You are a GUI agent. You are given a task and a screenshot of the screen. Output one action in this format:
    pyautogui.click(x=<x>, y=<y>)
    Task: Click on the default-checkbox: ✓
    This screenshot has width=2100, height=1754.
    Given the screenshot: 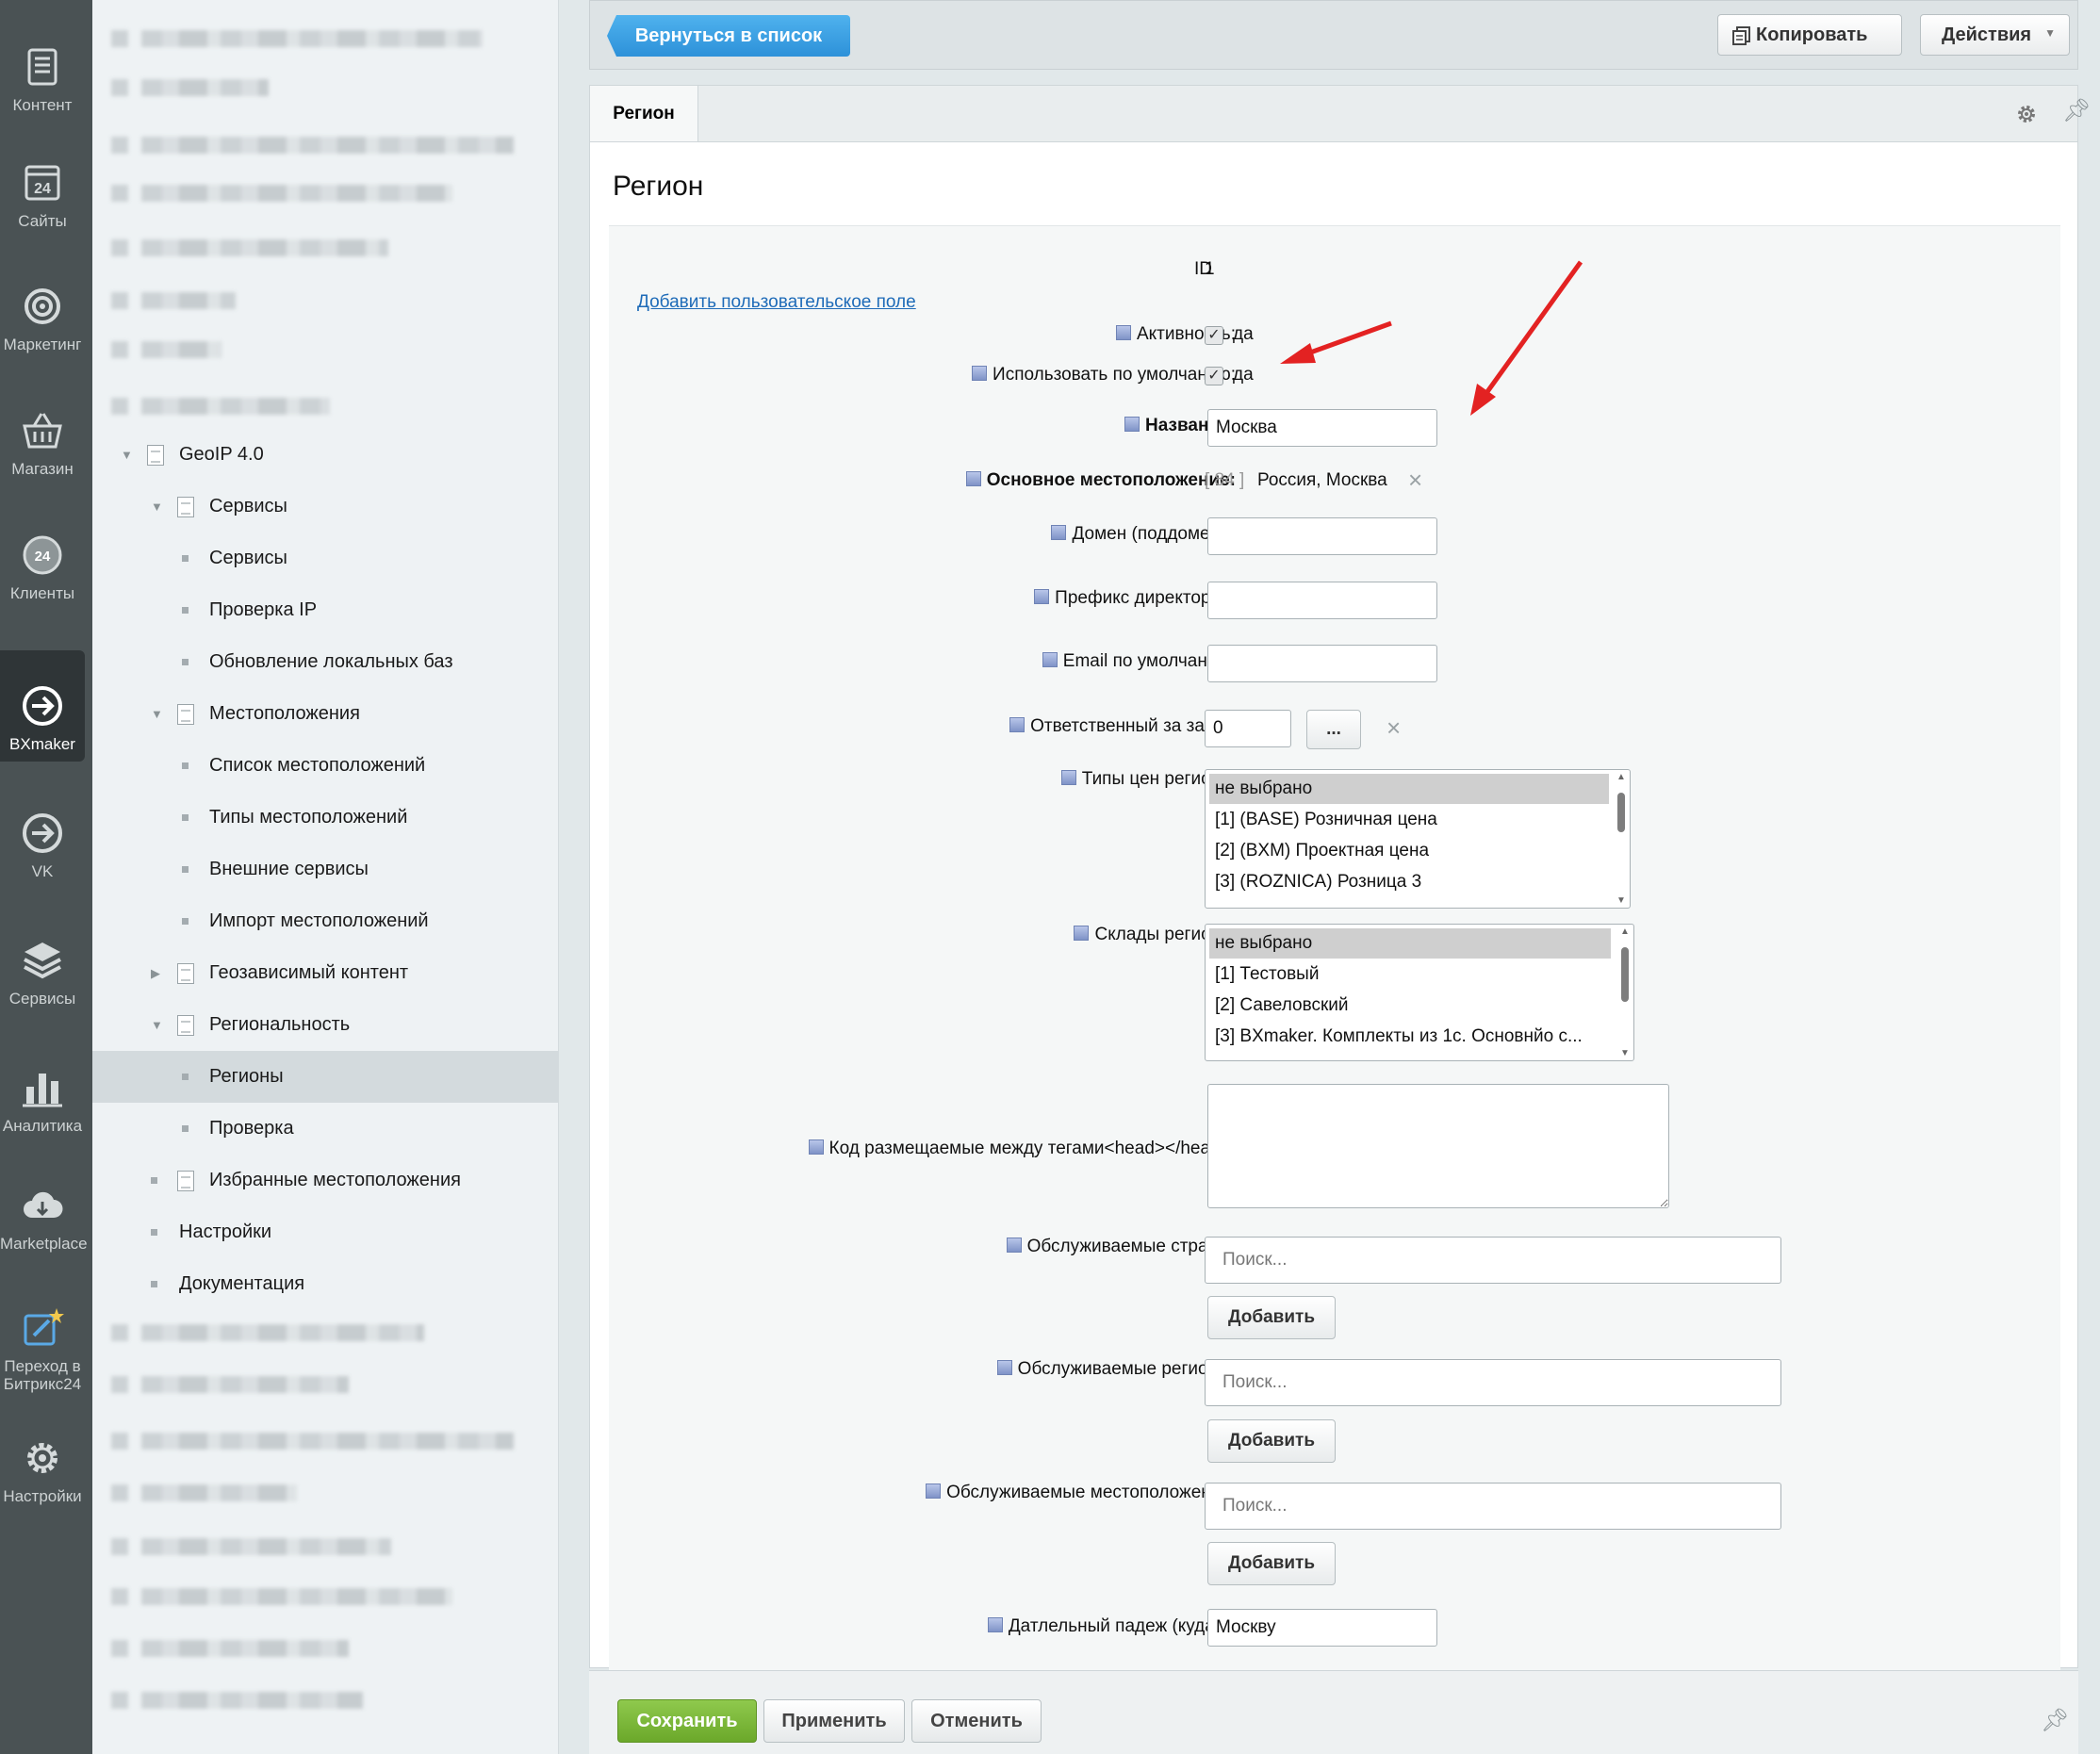 What is the action you would take?
    pyautogui.click(x=1214, y=376)
    